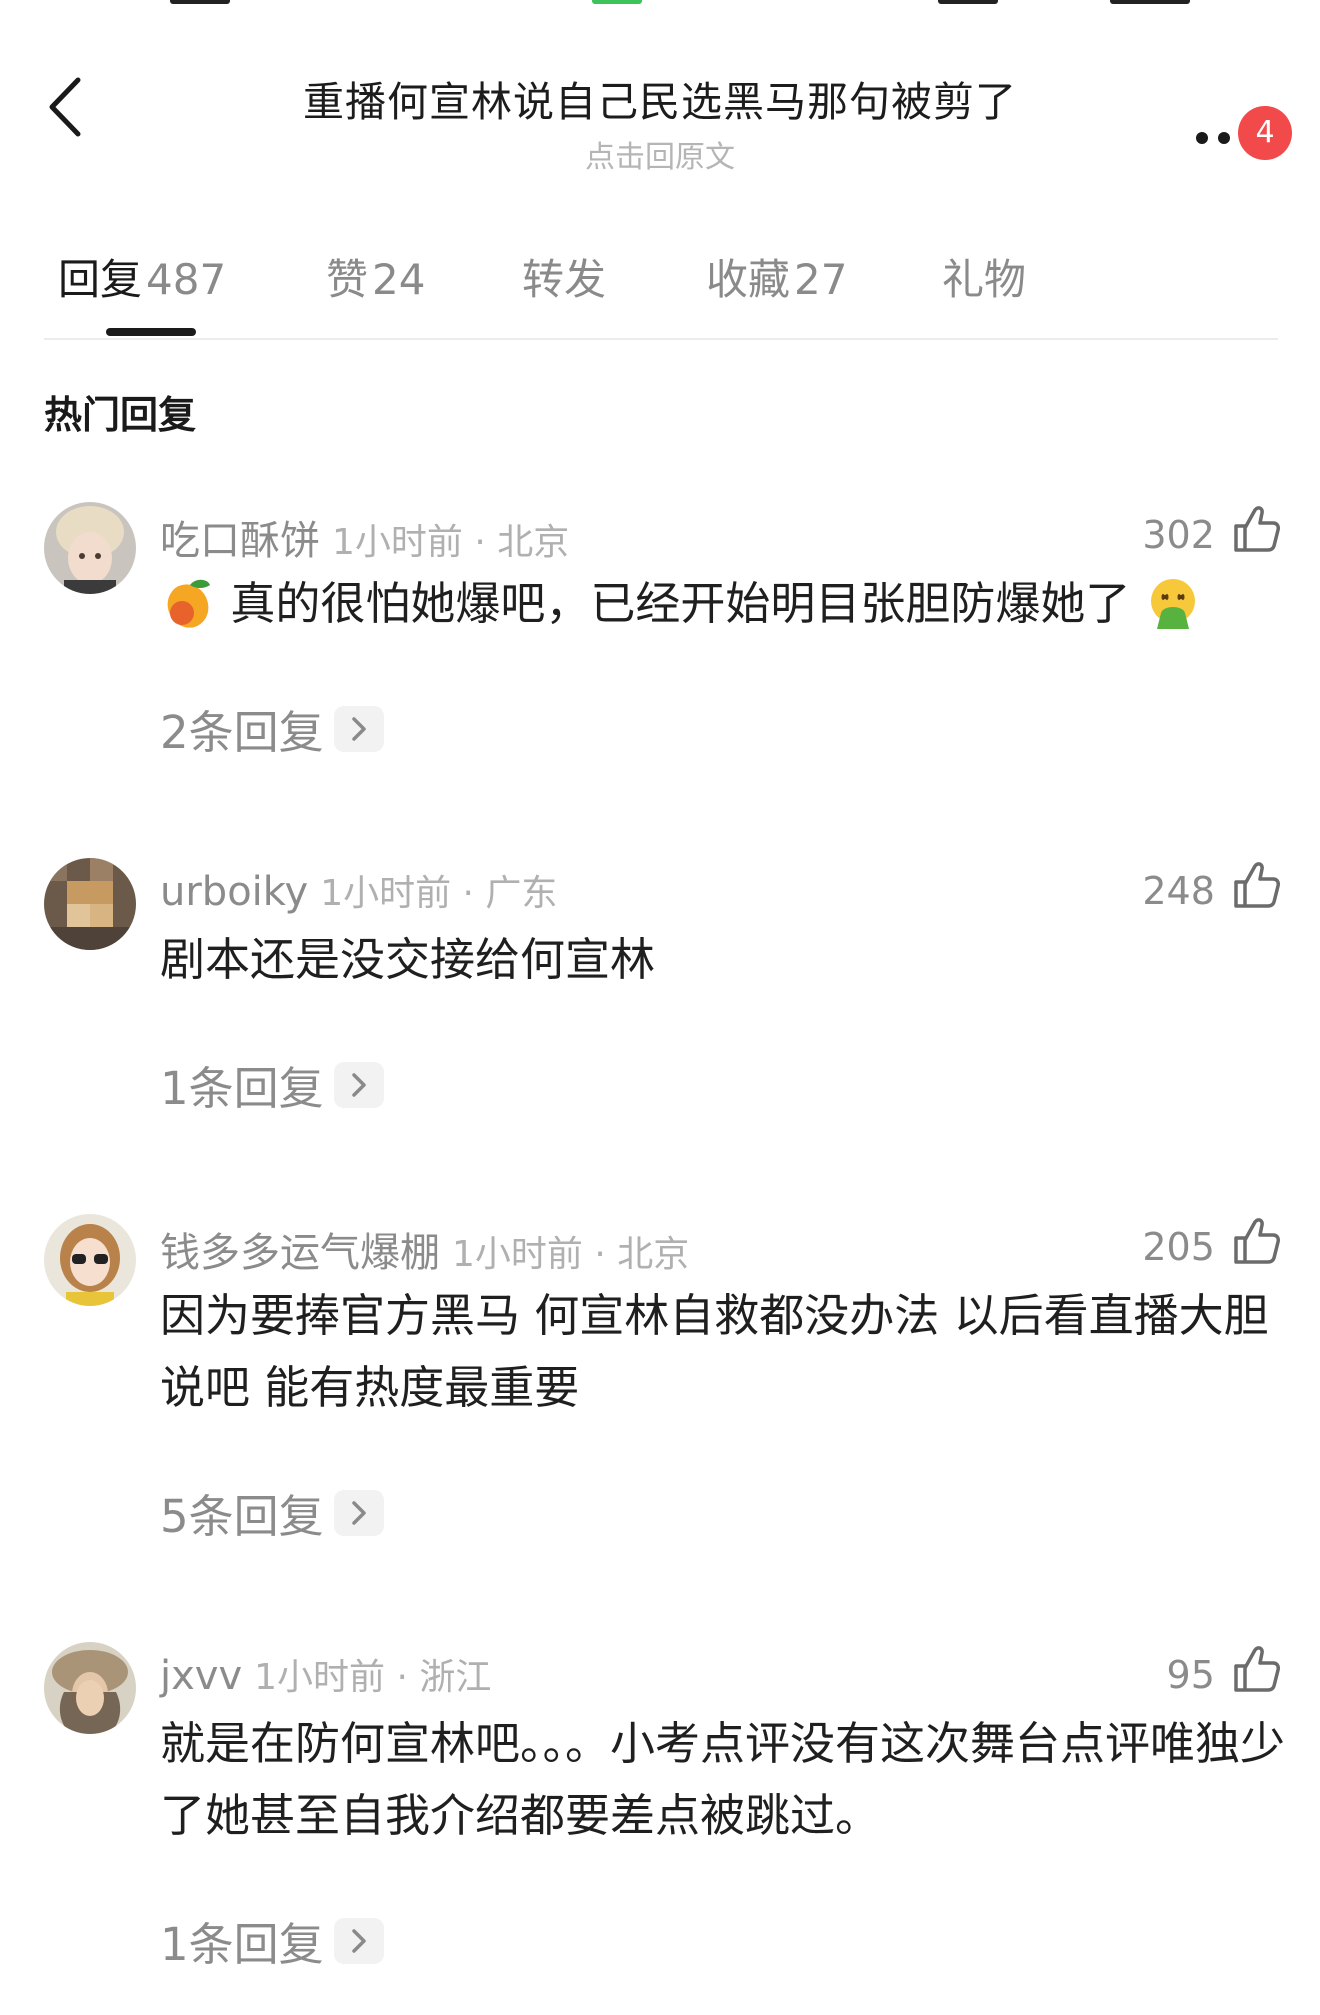 The image size is (1320, 2015). I want to click on comment-text: 真的很怕她爆吧，已经开始明目张胆防爆她了, so click(725, 604).